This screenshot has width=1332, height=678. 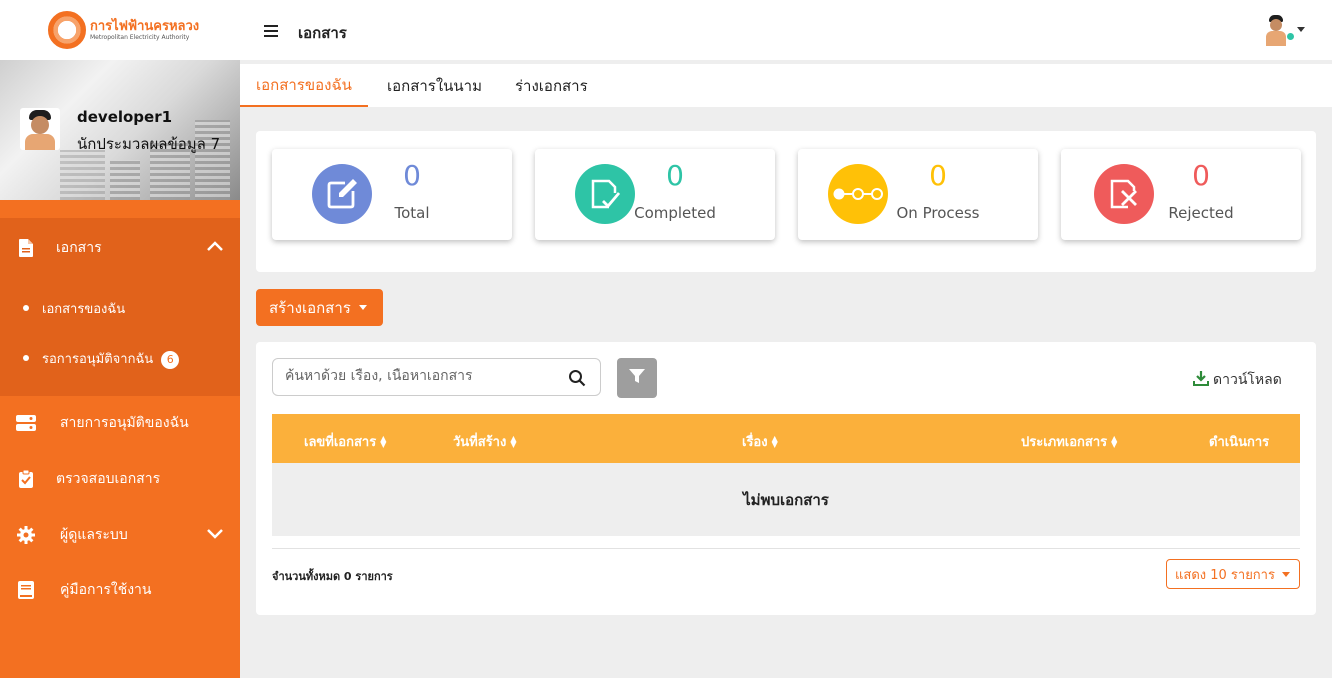 What do you see at coordinates (26, 423) in the screenshot?
I see `workflow-icon` at bounding box center [26, 423].